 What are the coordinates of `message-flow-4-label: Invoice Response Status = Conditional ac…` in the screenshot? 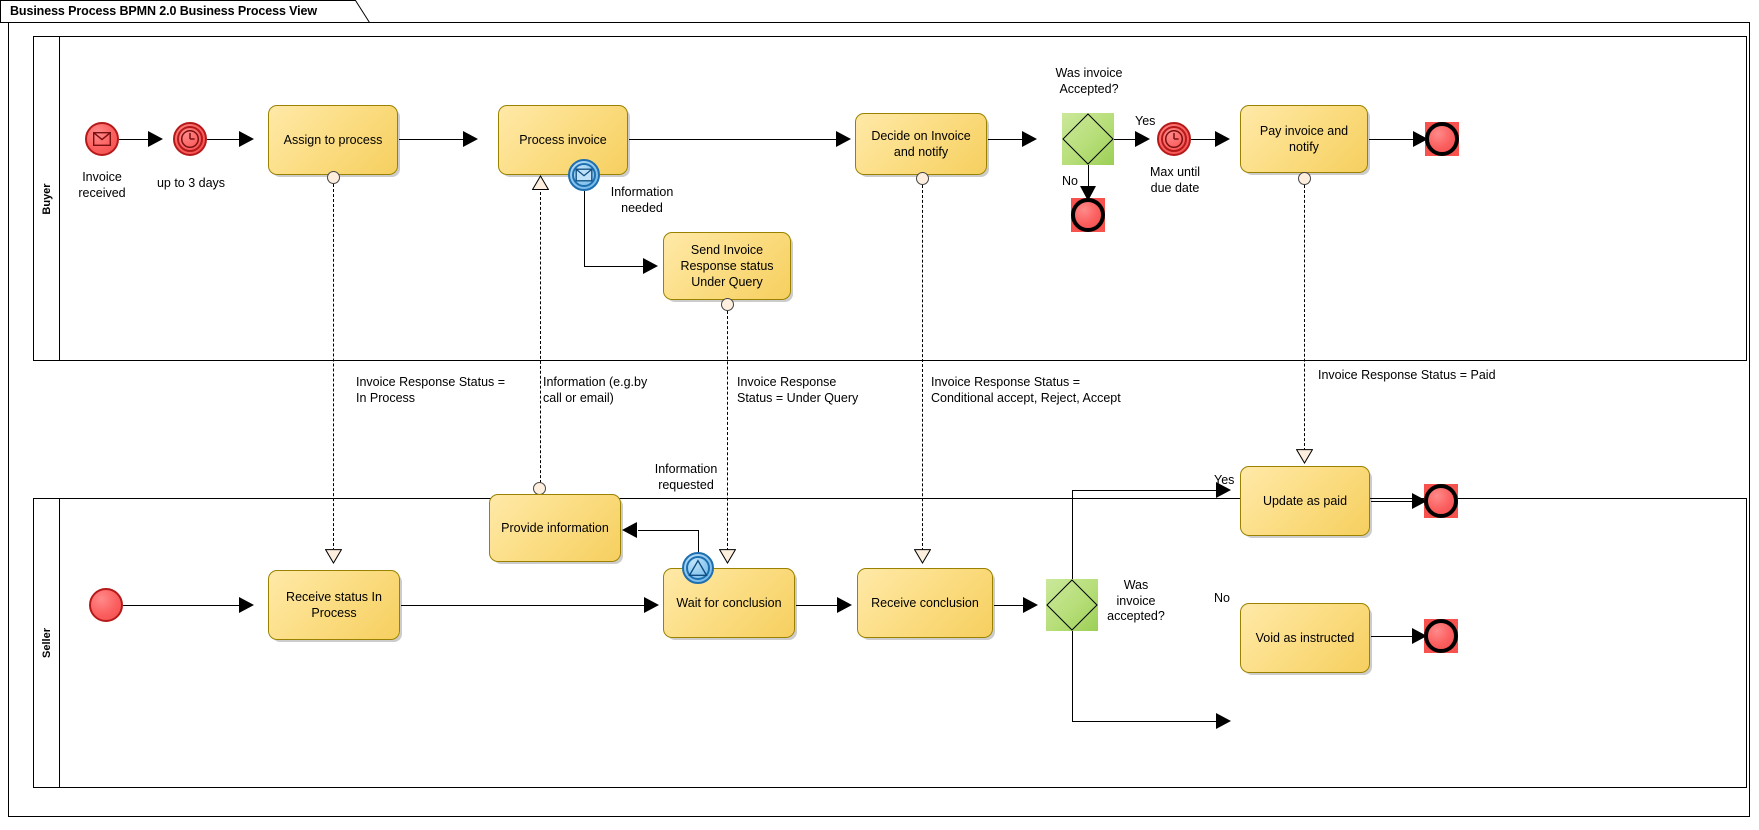 It's located at (1026, 390).